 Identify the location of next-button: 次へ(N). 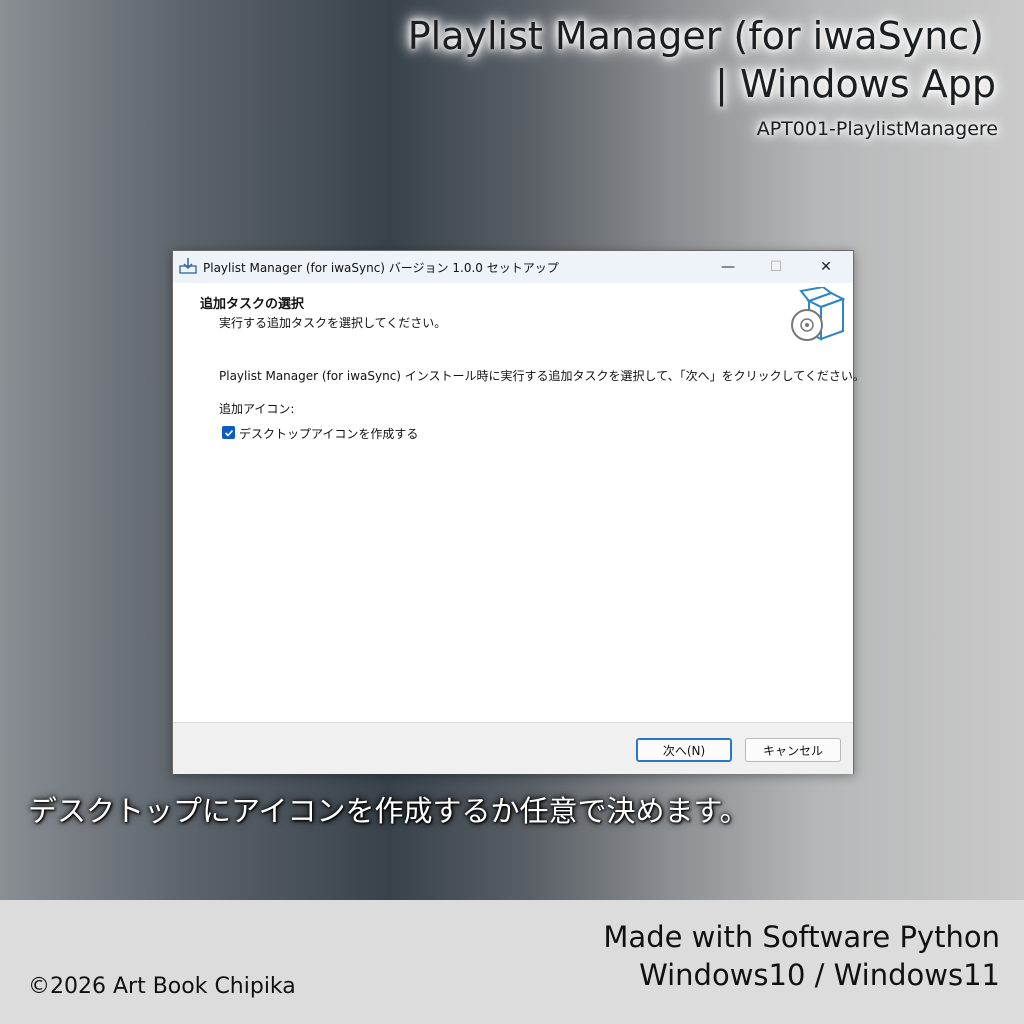
(684, 750).